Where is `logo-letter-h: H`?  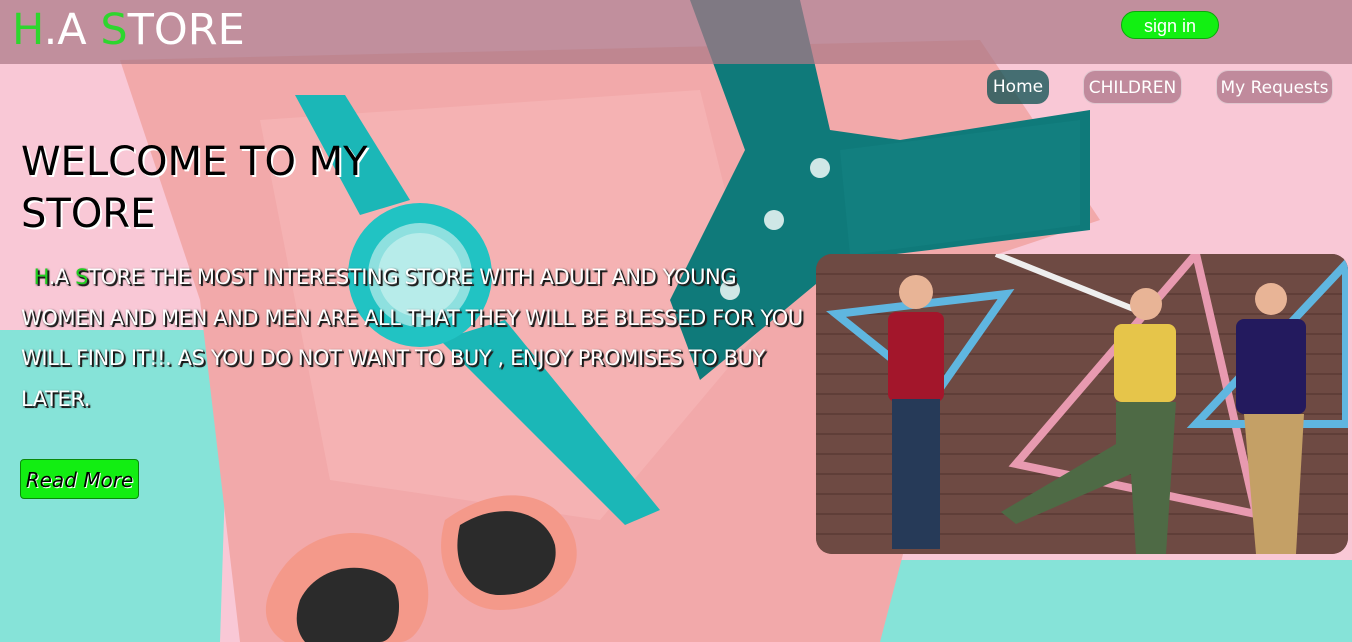
logo-letter-h: H is located at coordinates (28, 30).